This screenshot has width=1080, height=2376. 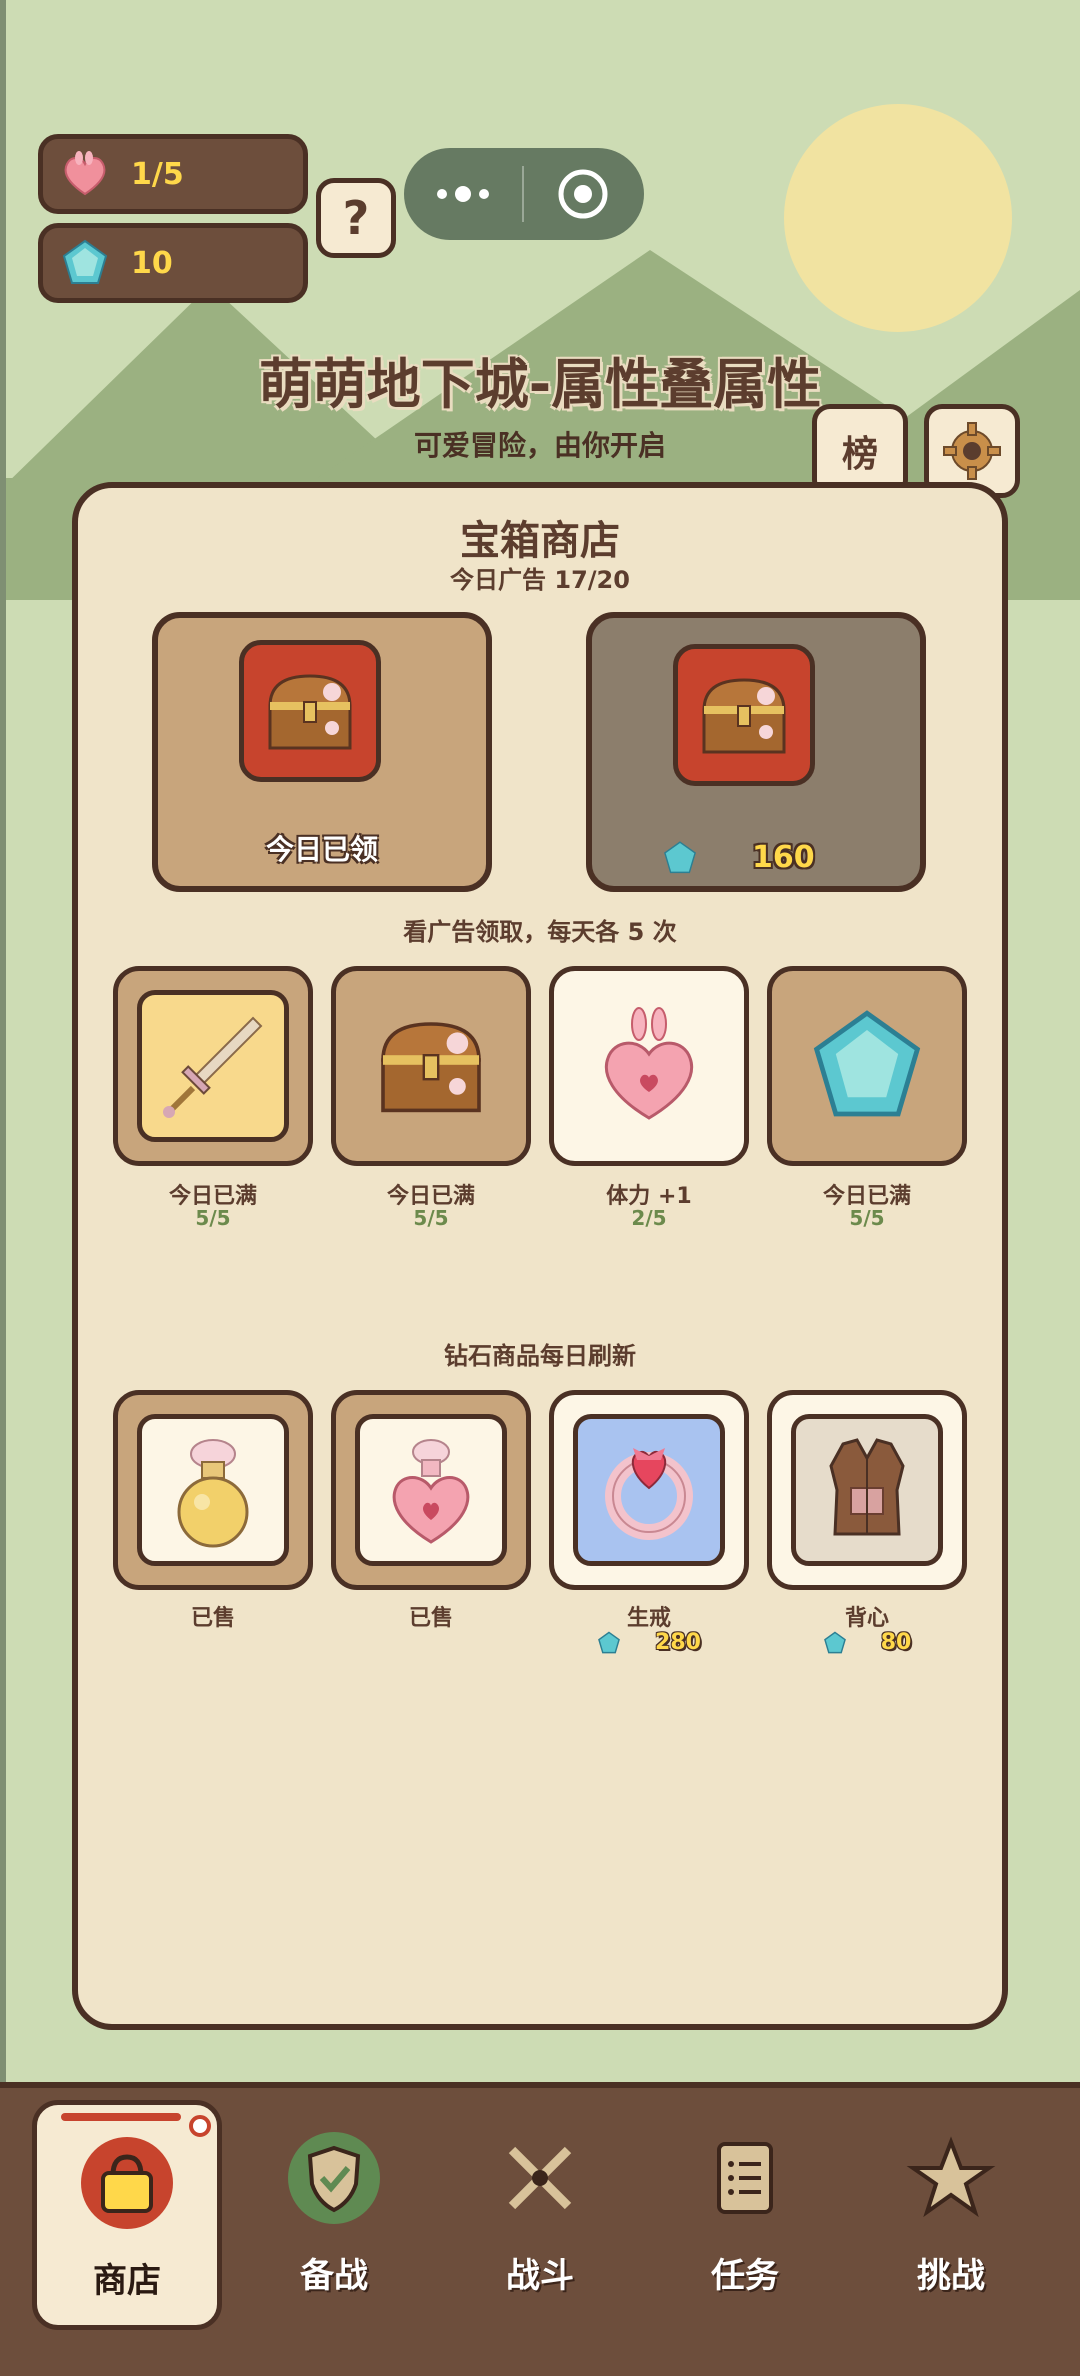 I want to click on ad-item-sword, so click(x=213, y=1066).